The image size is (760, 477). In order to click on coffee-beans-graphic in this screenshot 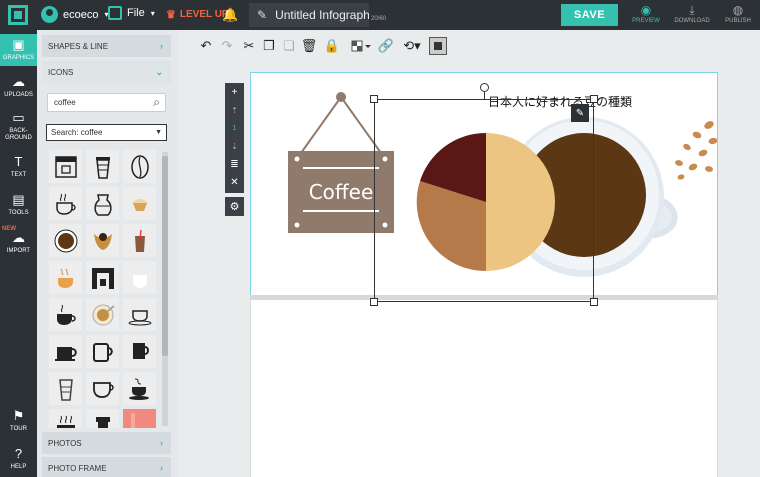, I will do `click(693, 148)`.